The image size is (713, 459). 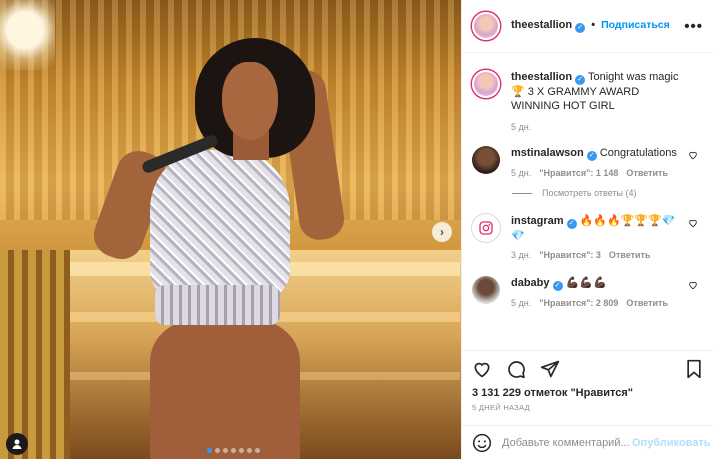 What do you see at coordinates (541, 77) in the screenshot?
I see `caption-username: theestallion` at bounding box center [541, 77].